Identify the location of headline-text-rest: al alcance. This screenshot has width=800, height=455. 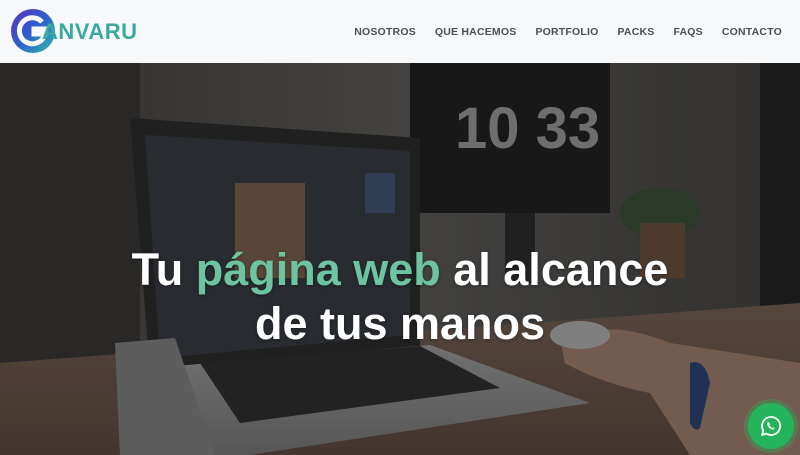
(554, 269).